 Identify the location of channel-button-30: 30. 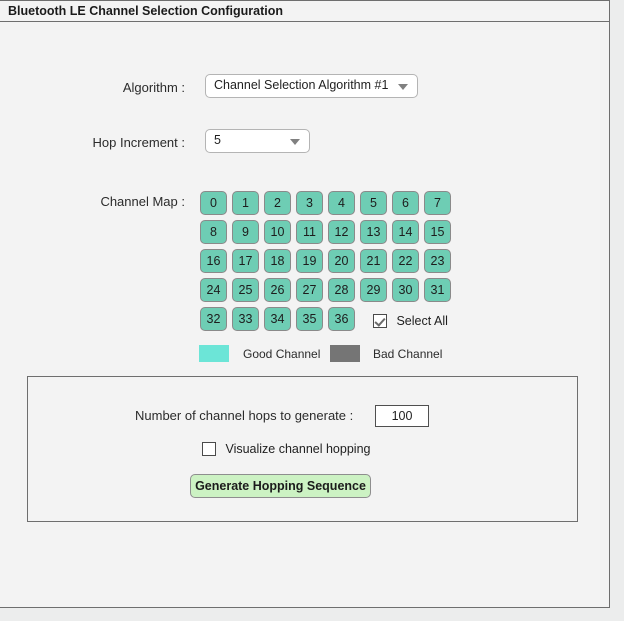
(405, 290).